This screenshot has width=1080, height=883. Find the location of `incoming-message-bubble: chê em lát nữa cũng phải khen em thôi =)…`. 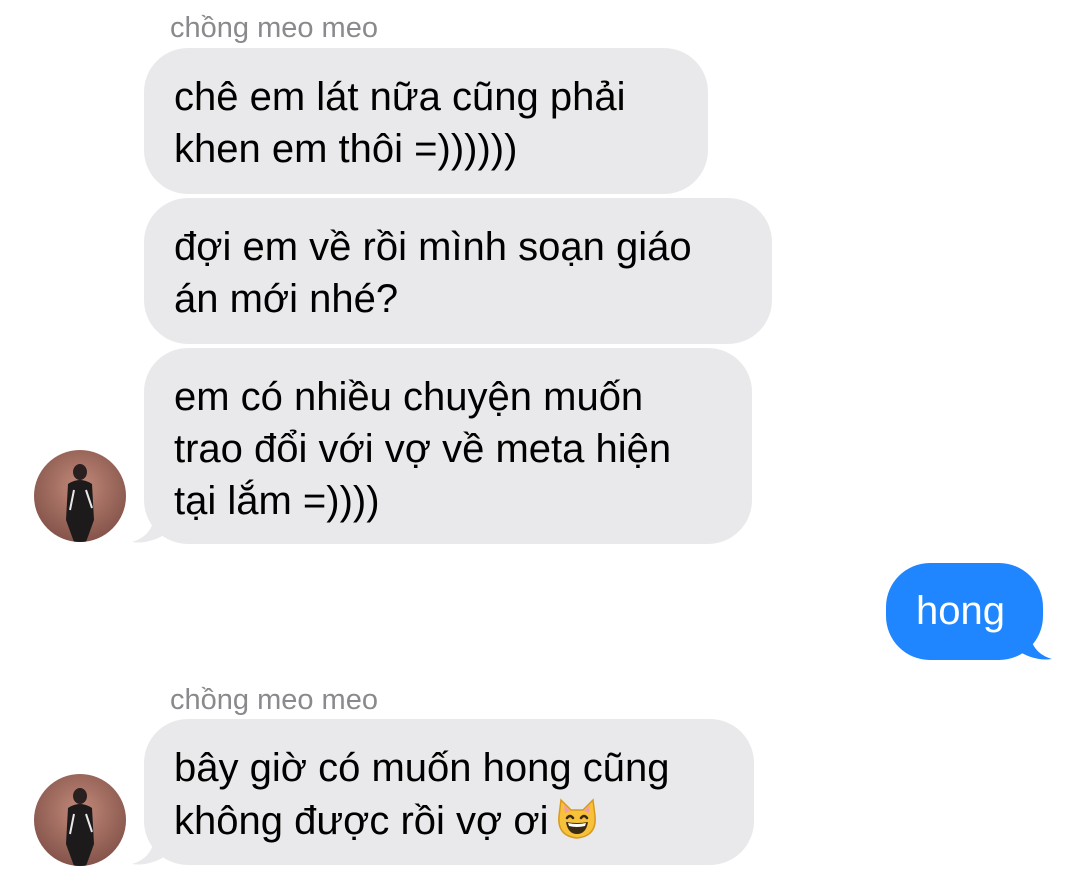

incoming-message-bubble: chê em lát nữa cũng phải khen em thôi =)… is located at coordinates (426, 121).